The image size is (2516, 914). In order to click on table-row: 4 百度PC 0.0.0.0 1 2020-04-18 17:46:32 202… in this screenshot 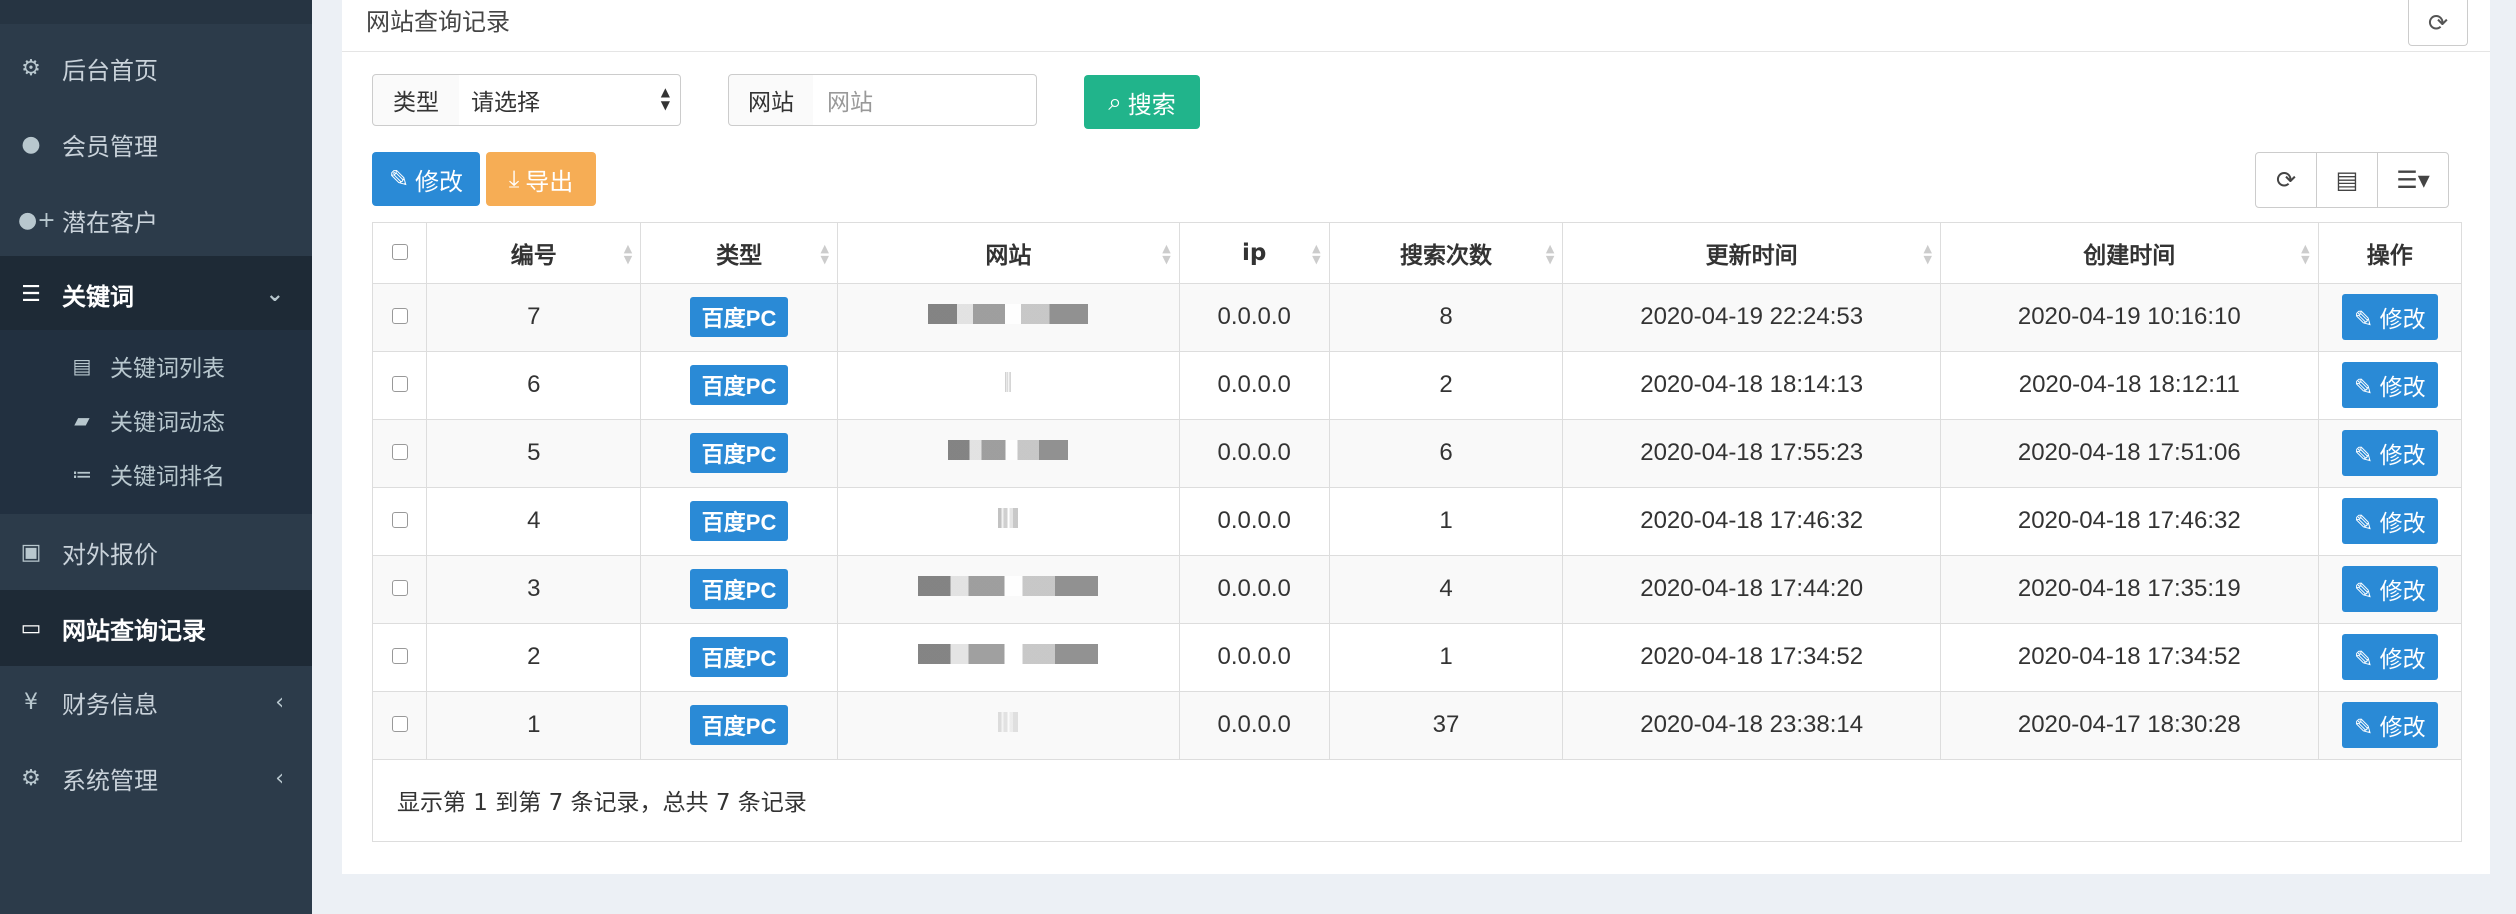, I will do `click(1417, 521)`.